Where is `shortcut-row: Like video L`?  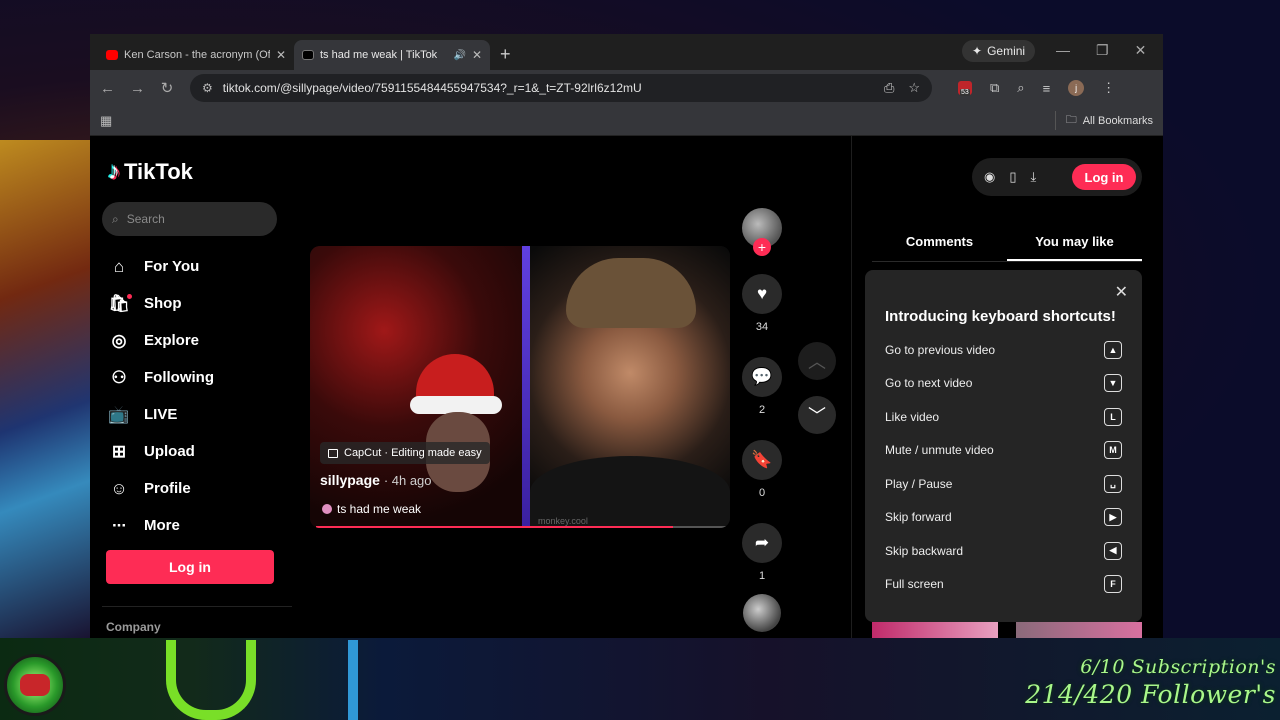 shortcut-row: Like video L is located at coordinates (1003, 417).